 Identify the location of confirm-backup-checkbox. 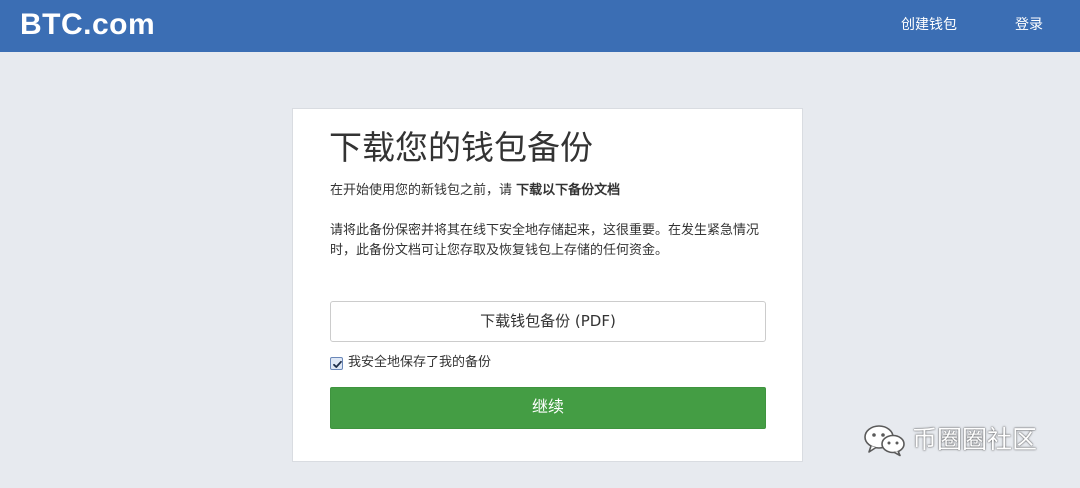
(336, 363).